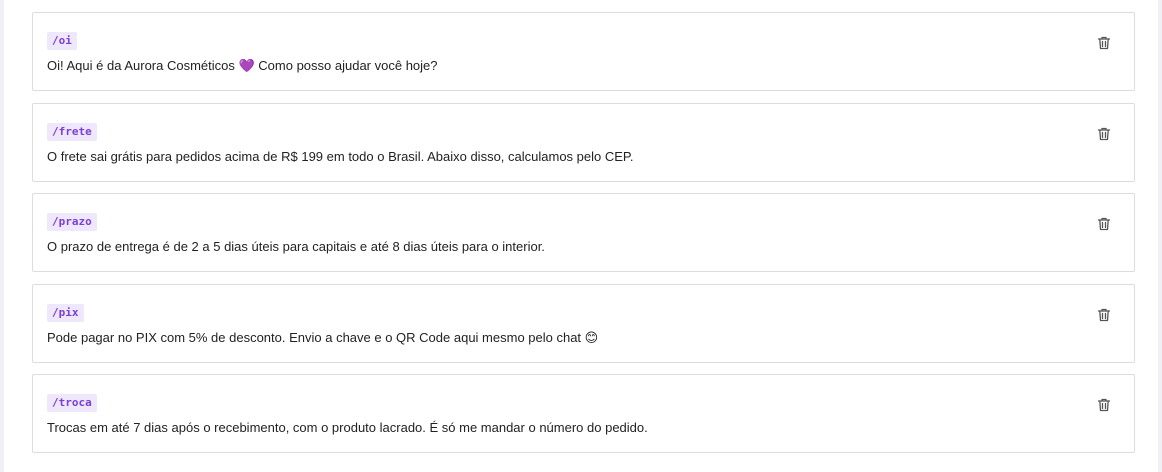 This screenshot has height=472, width=1162. Describe the element at coordinates (72, 222) in the screenshot. I see `shortcut-tag: /prazo` at that location.